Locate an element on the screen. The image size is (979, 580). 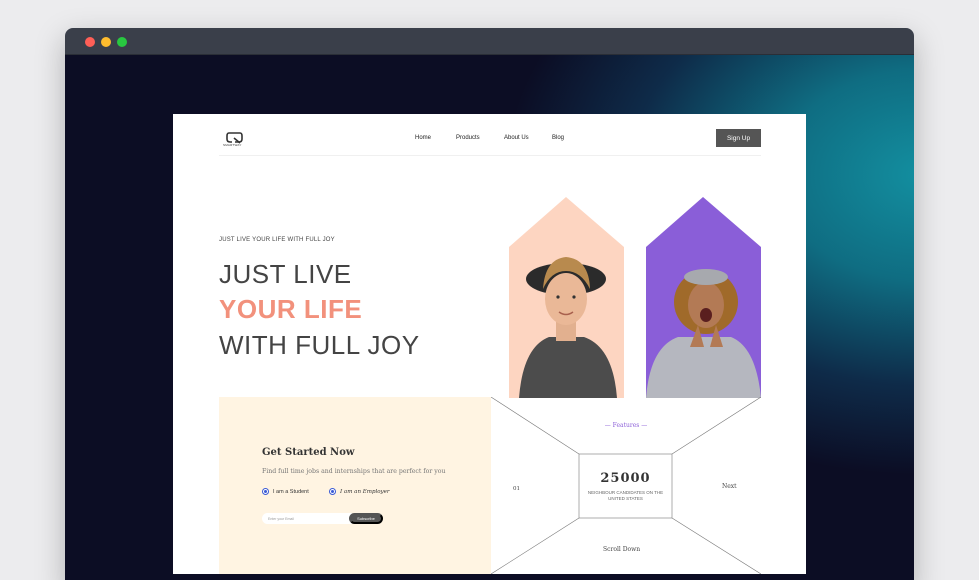
hero-eyebrow: JUST LIVE YOUR LIFE WITH FULL JOY is located at coordinates (277, 240).